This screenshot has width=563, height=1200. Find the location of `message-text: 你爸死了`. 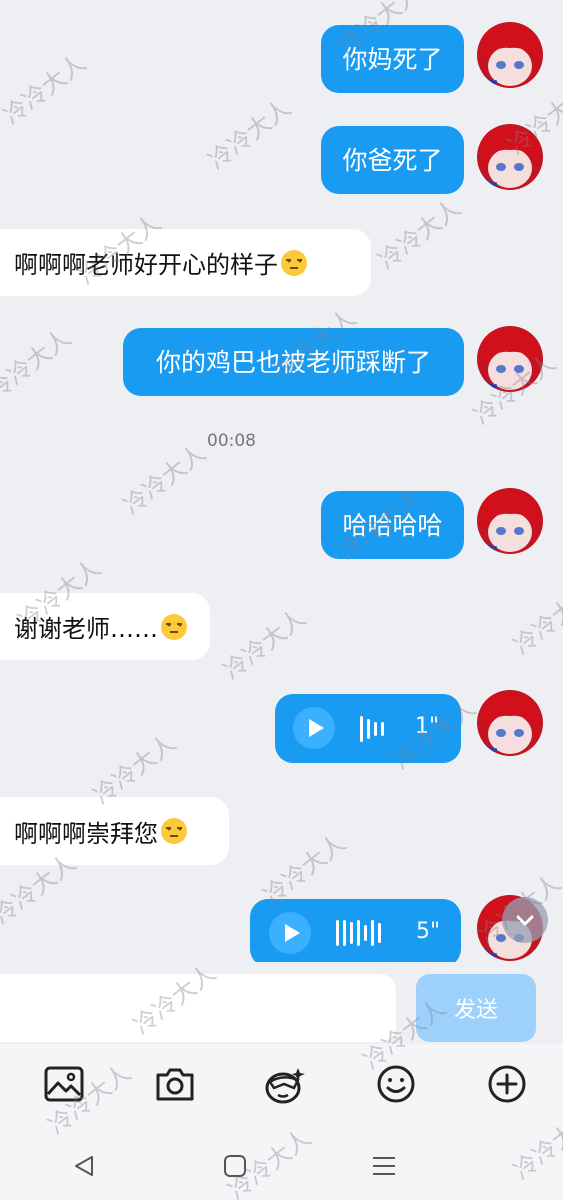

message-text: 你爸死了 is located at coordinates (392, 160).